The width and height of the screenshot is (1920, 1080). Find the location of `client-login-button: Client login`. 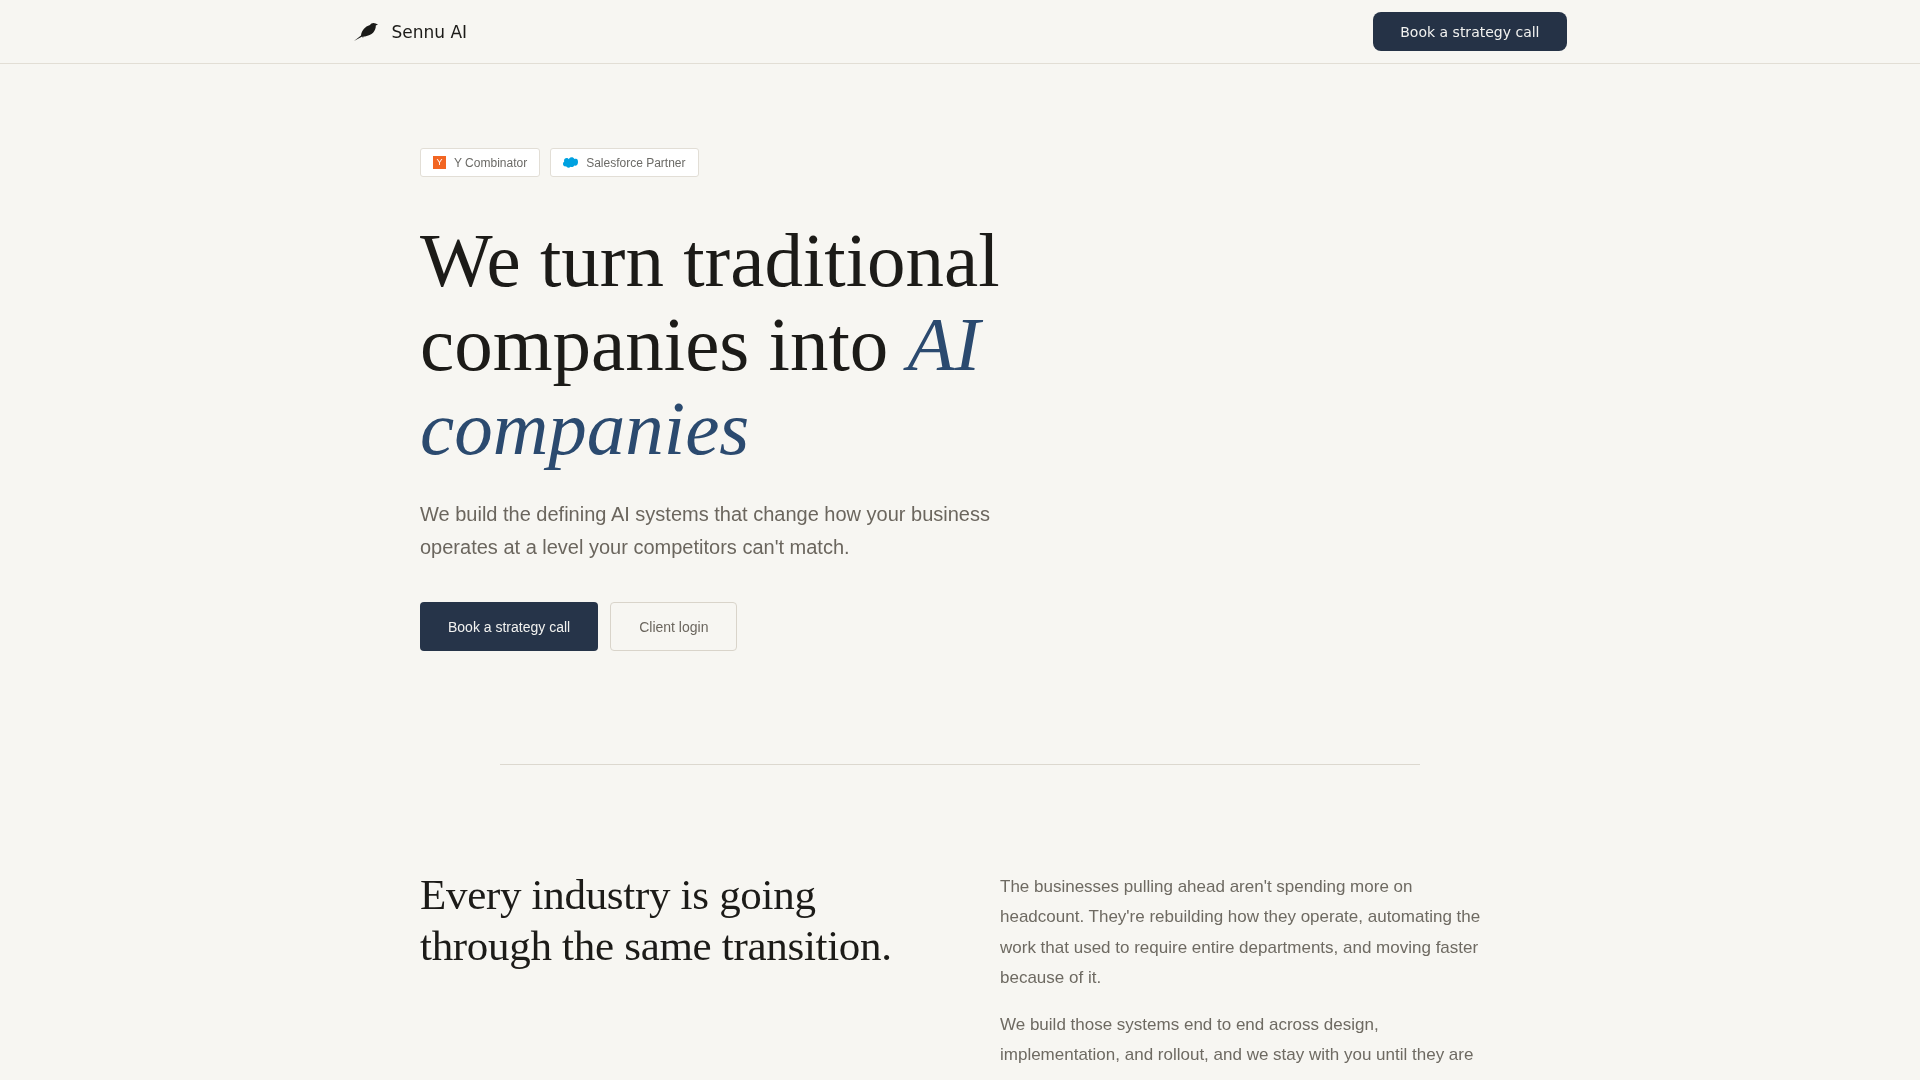

client-login-button: Client login is located at coordinates (674, 626).